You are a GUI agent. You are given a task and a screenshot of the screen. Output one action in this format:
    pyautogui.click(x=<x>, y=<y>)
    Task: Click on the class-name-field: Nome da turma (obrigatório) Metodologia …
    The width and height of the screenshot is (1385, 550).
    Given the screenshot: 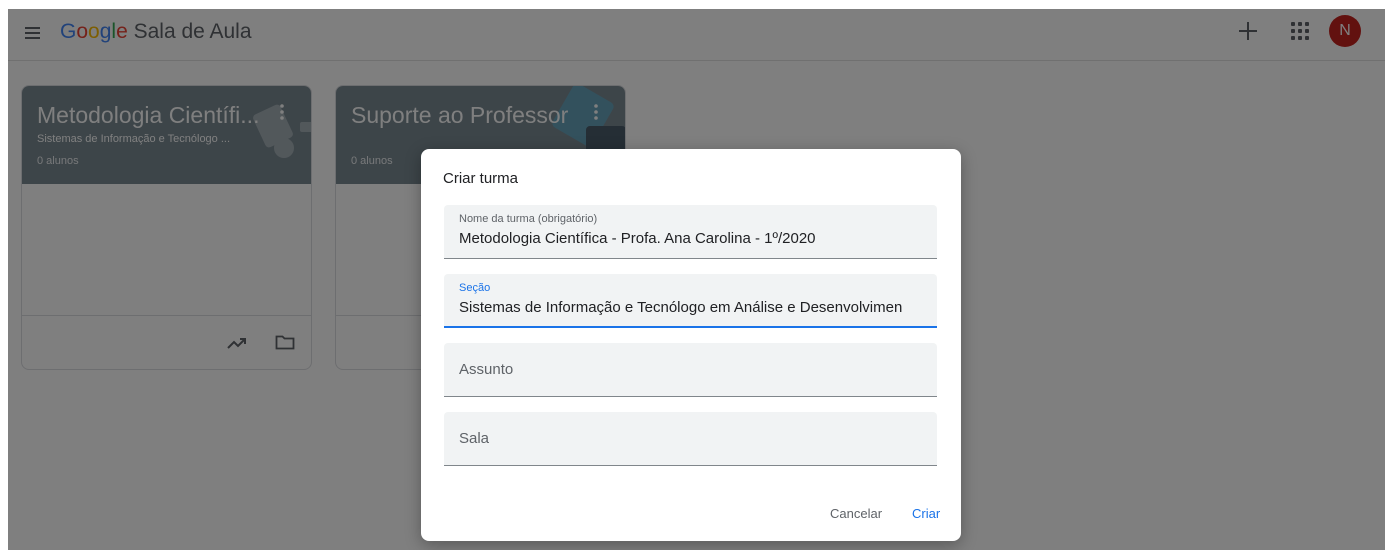 What is the action you would take?
    pyautogui.click(x=690, y=232)
    